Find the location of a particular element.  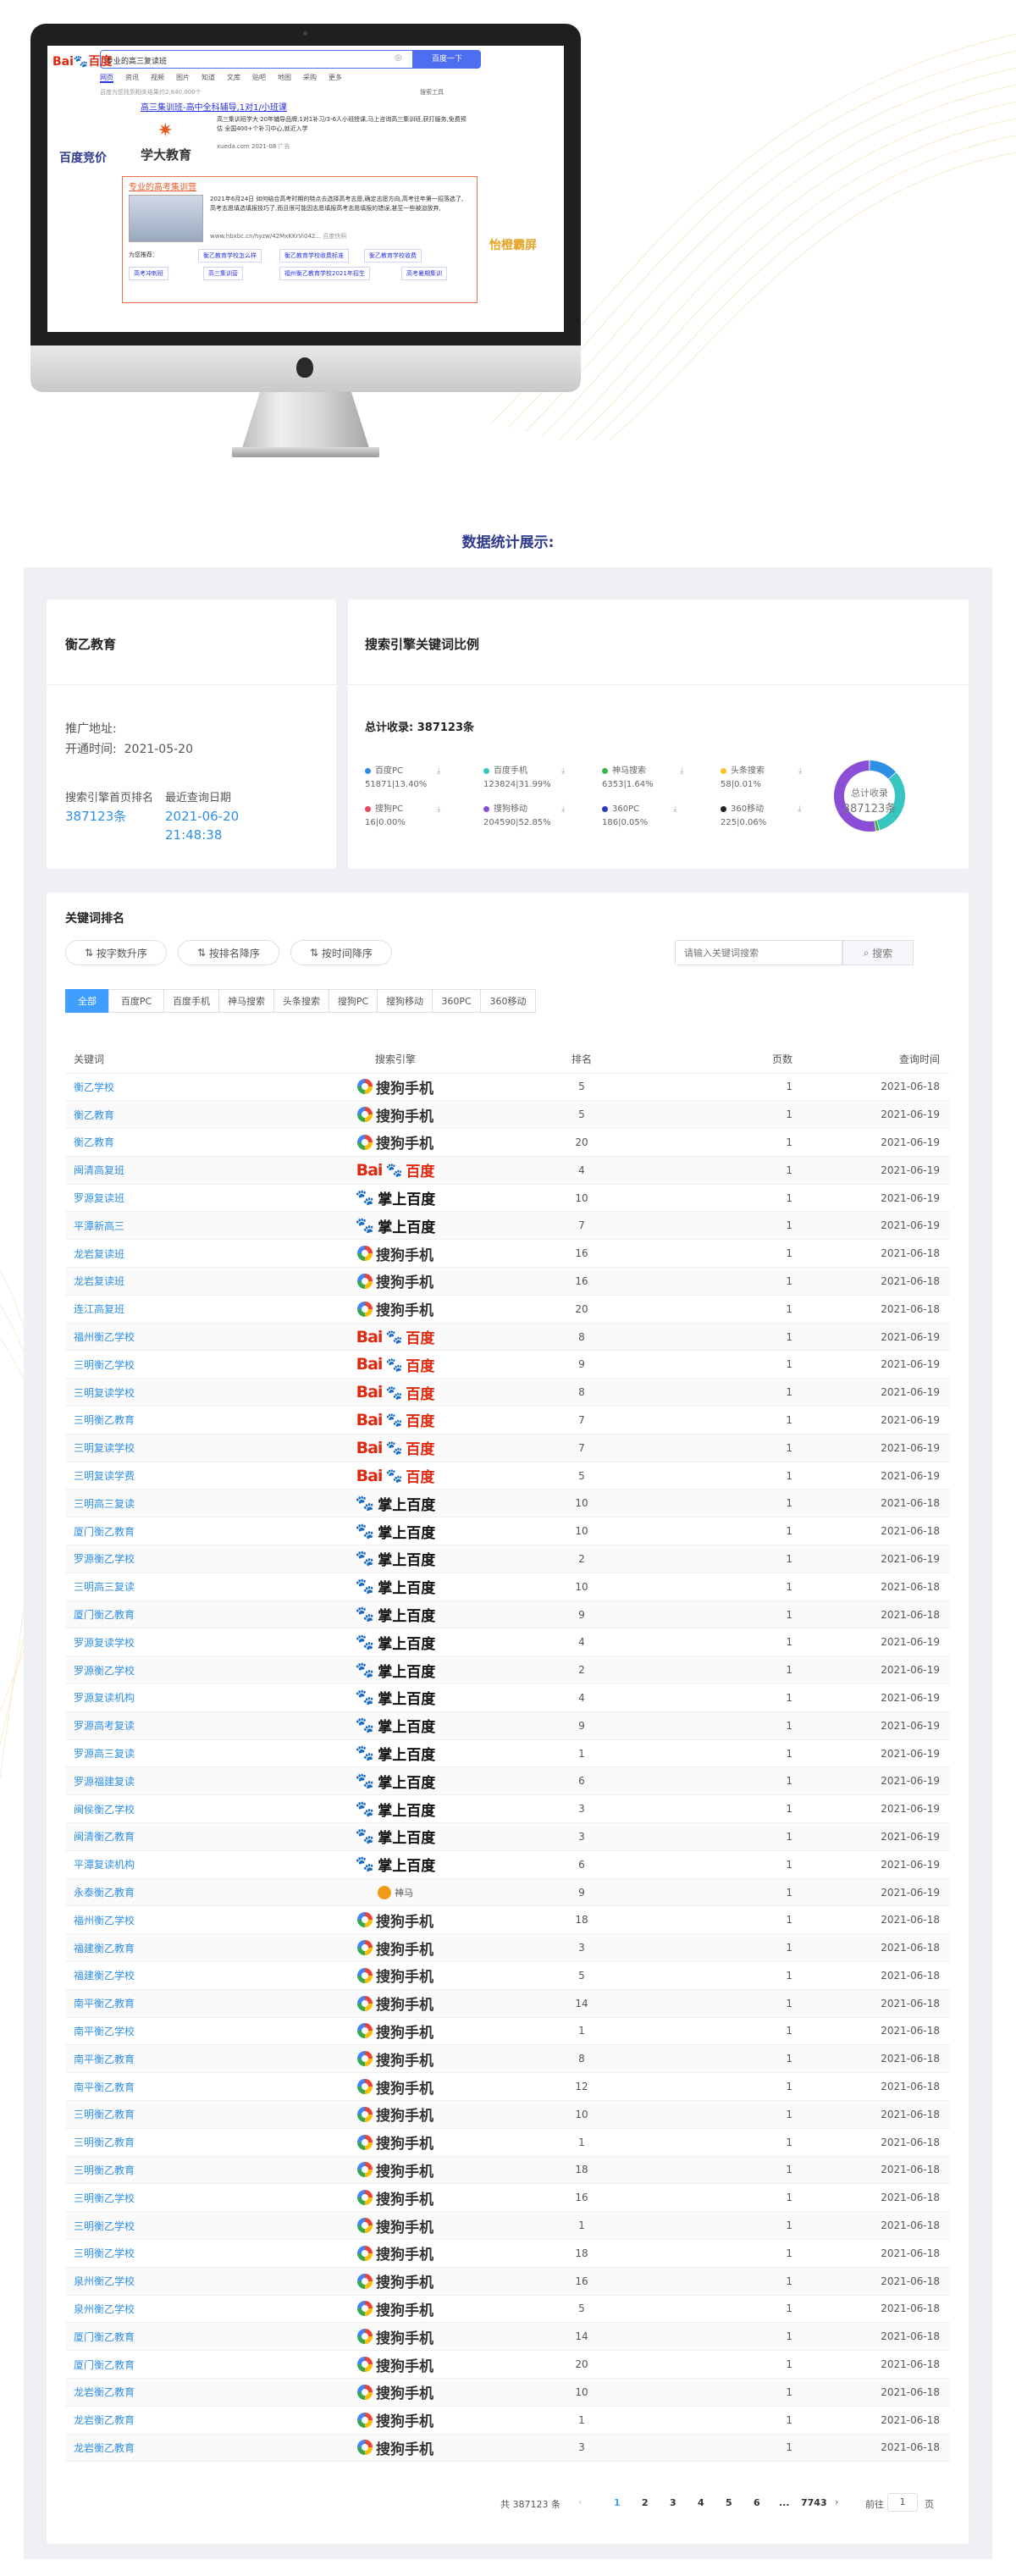

keyword-search-button: ⌕ 搜索 is located at coordinates (878, 953).